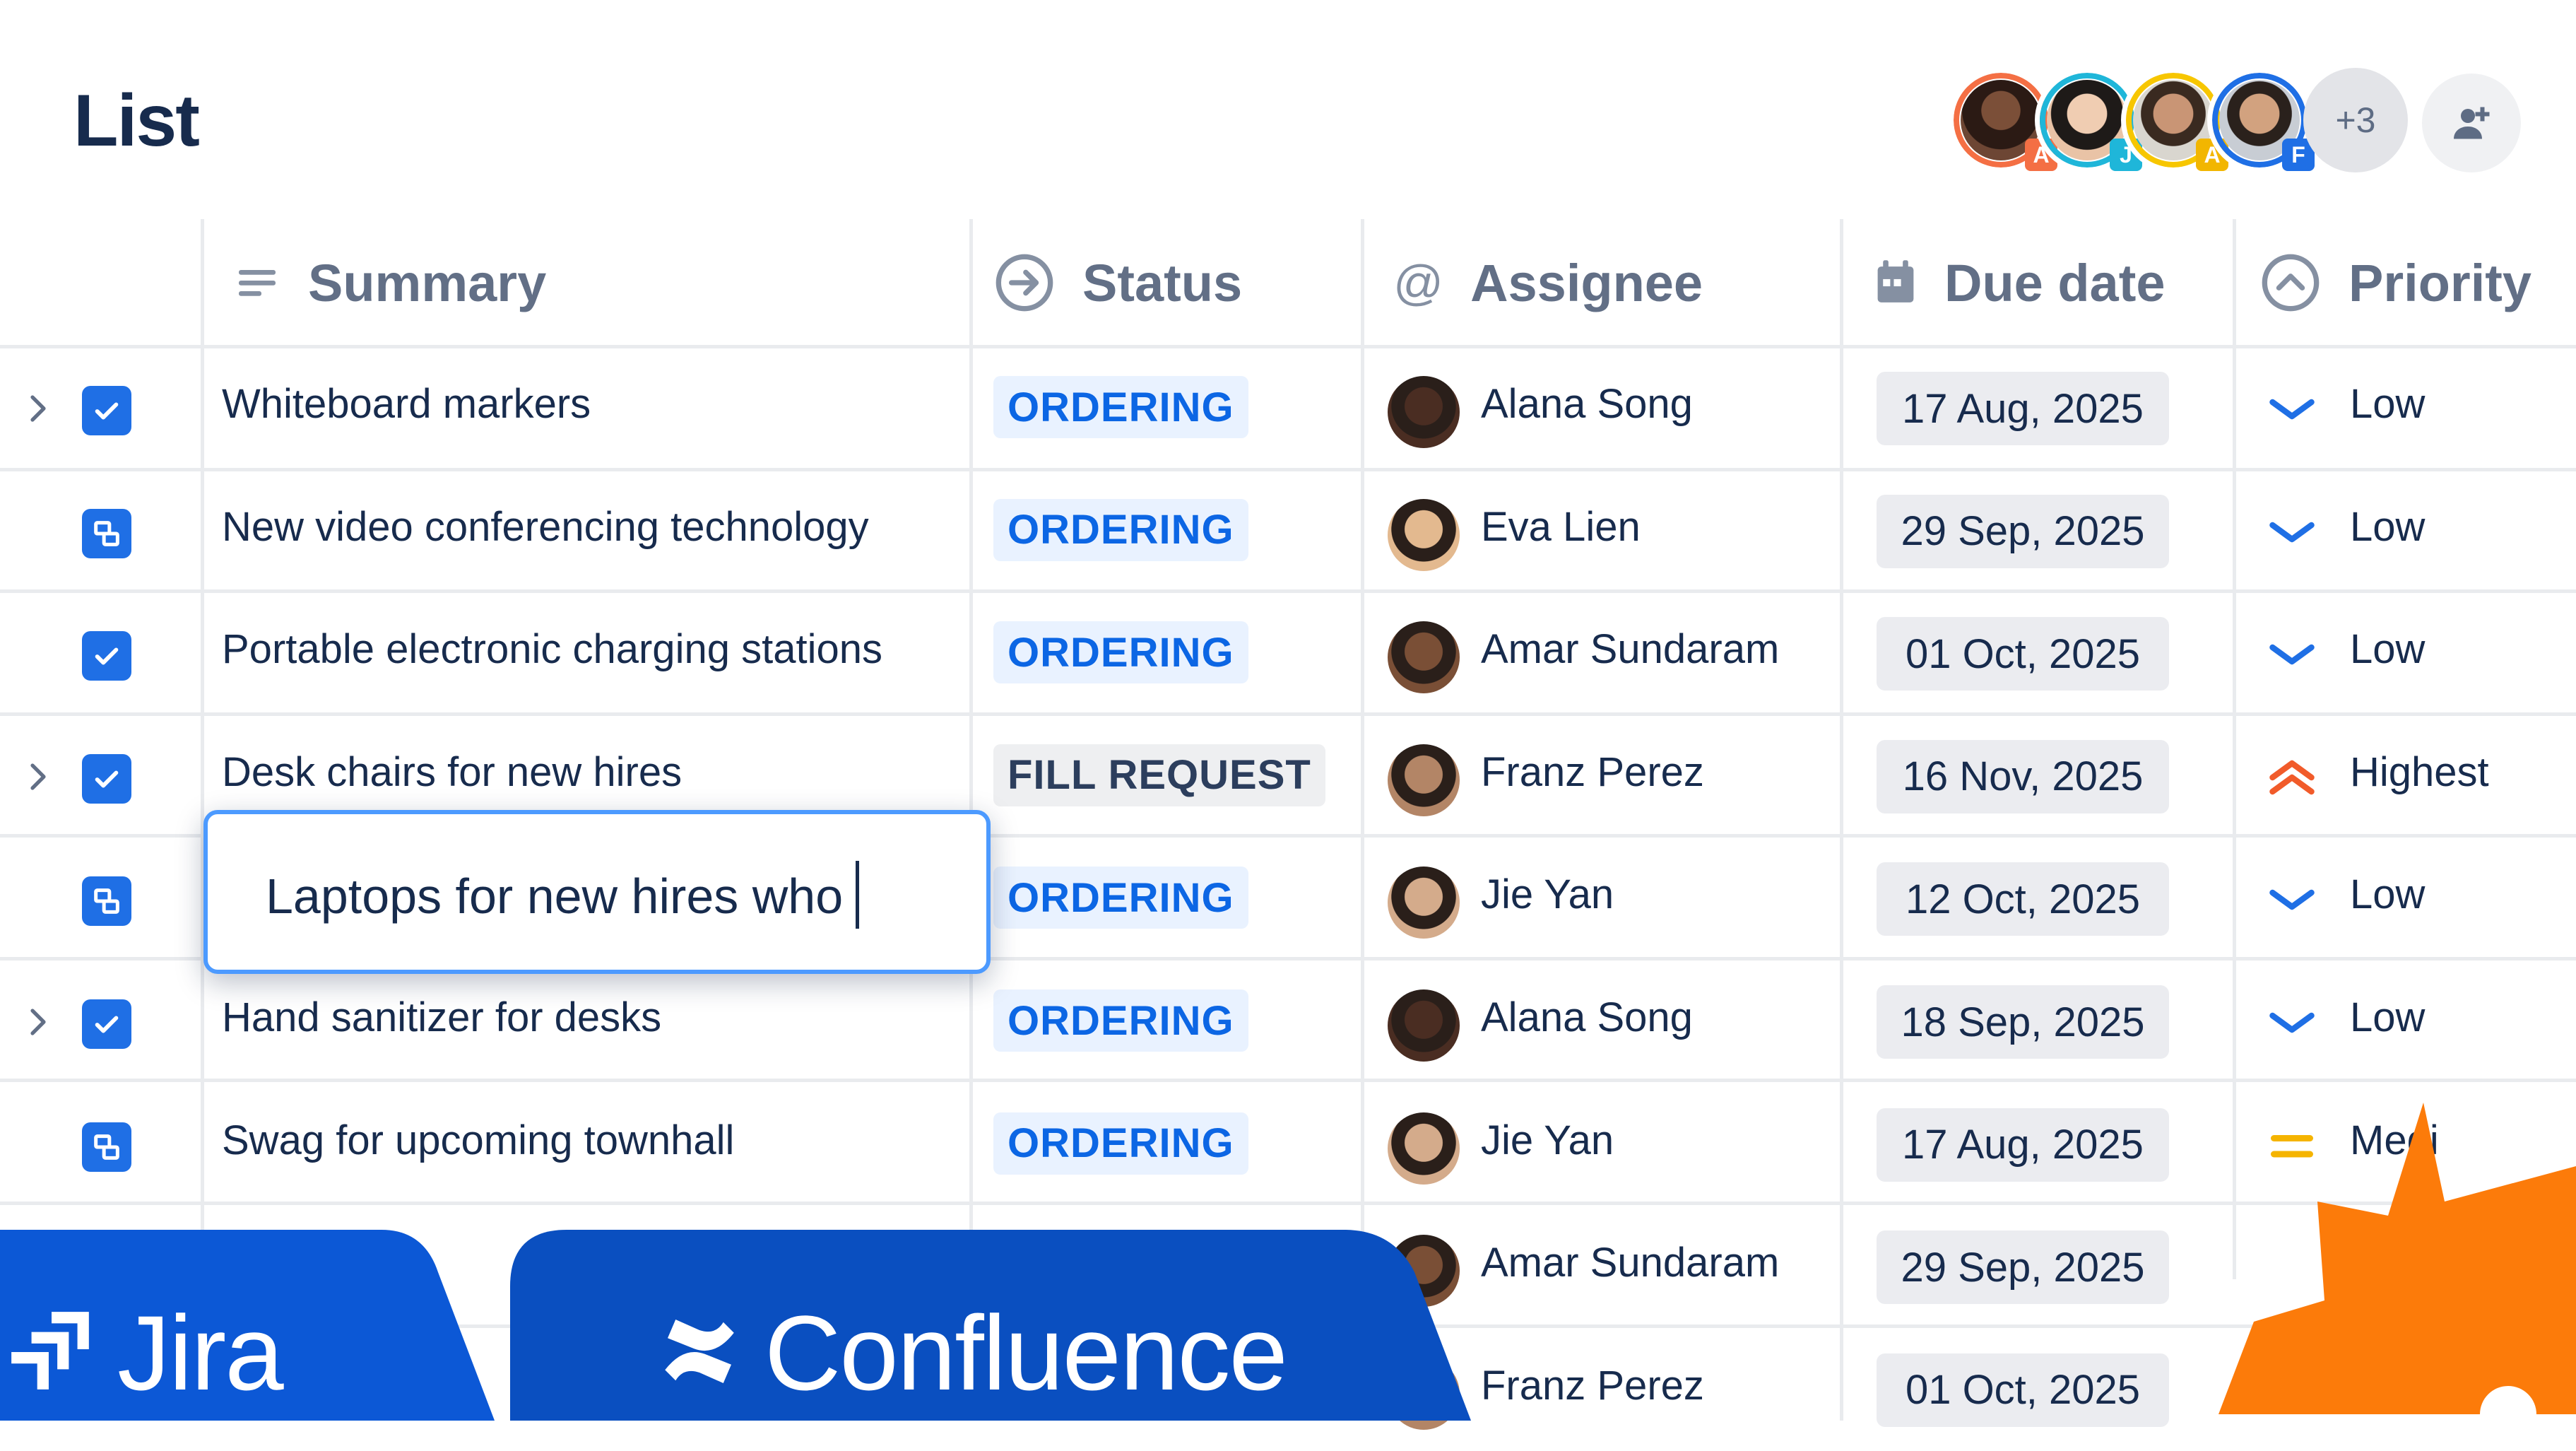 This screenshot has height=1451, width=2576. What do you see at coordinates (2023, 776) in the screenshot?
I see `due-date-lozenge: 16 Nov, 2025` at bounding box center [2023, 776].